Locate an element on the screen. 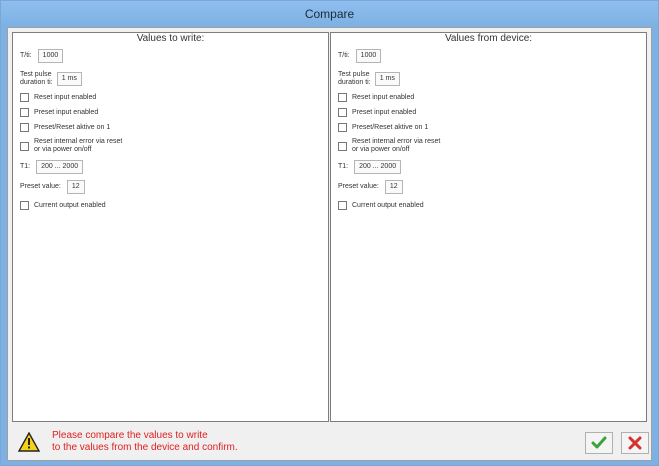 This screenshot has height=466, width=659. window-title: Compare is located at coordinates (329, 14).